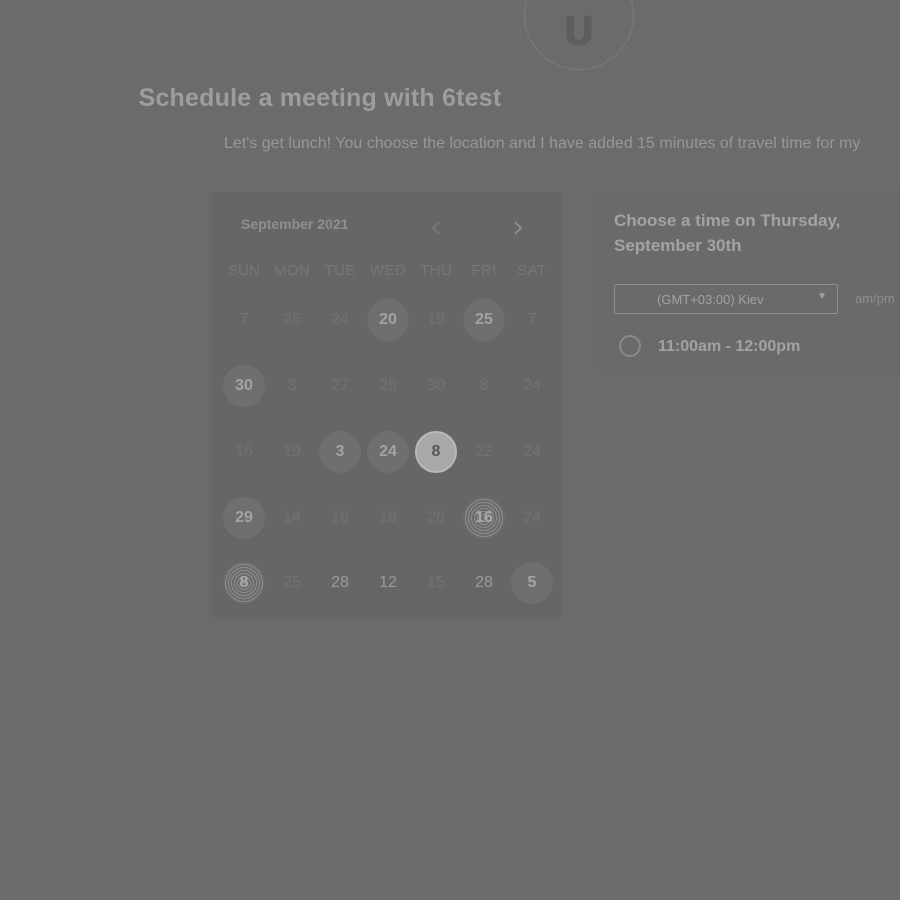 This screenshot has width=900, height=900. Describe the element at coordinates (436, 582) in the screenshot. I see `calendar-day: 15` at that location.